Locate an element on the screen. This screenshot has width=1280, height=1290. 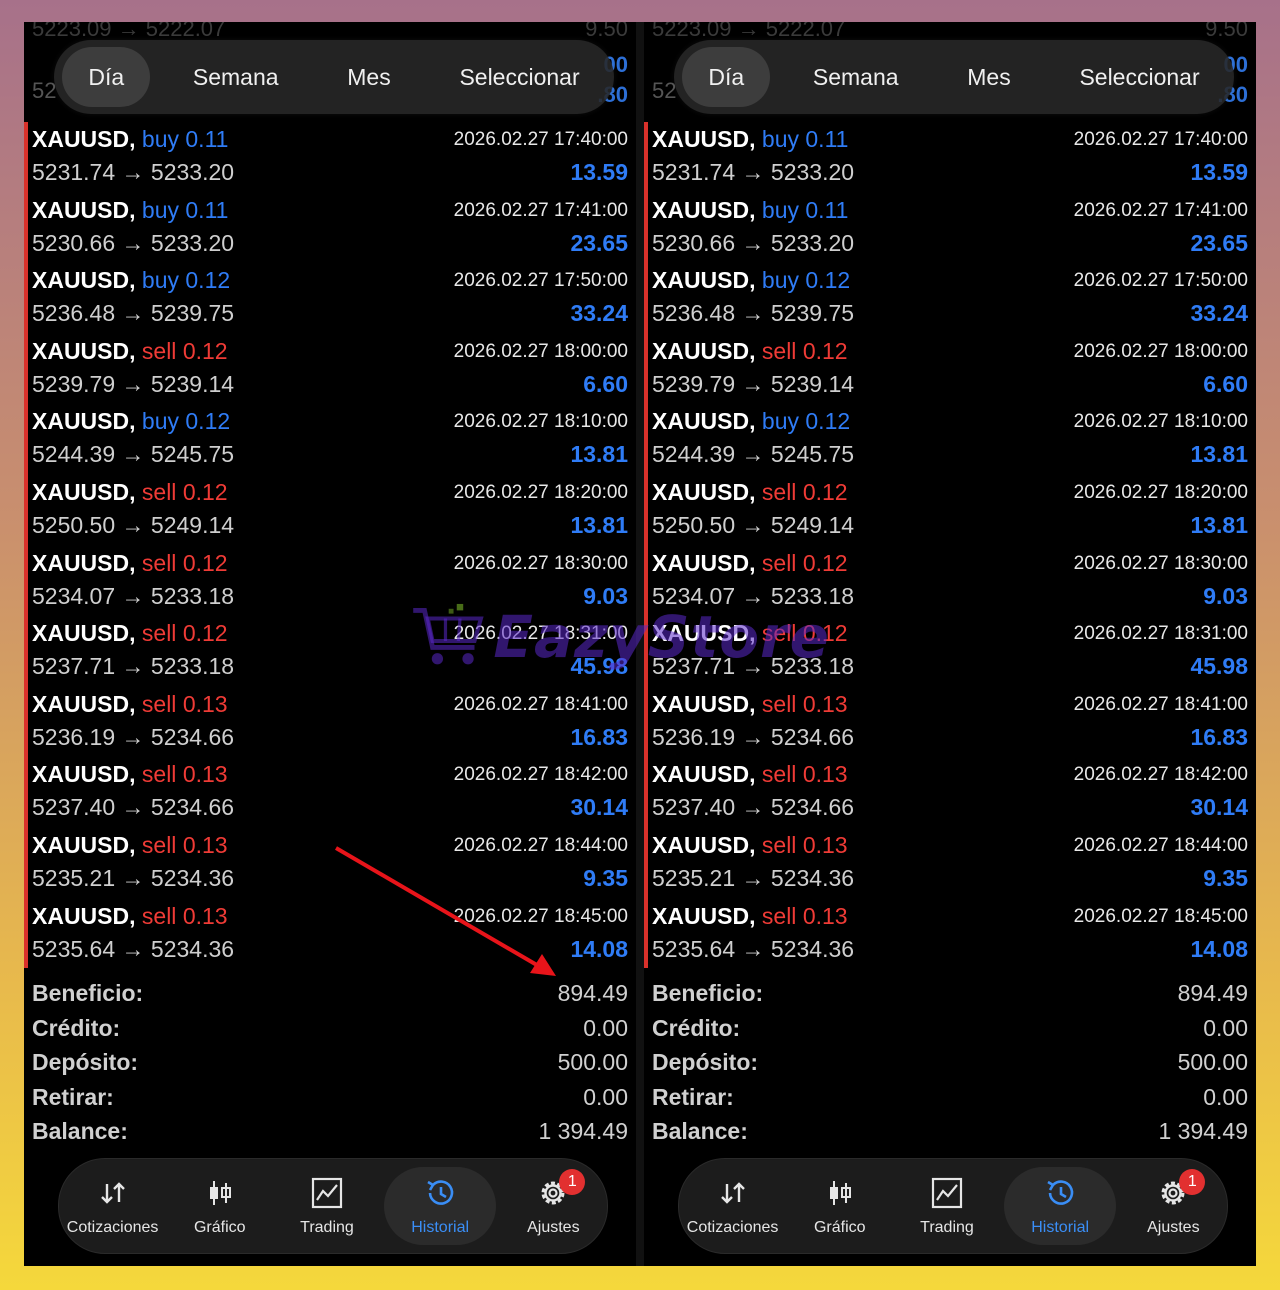
trade-prices: 5235.21 → 5234.36 is located at coordinates (753, 877).